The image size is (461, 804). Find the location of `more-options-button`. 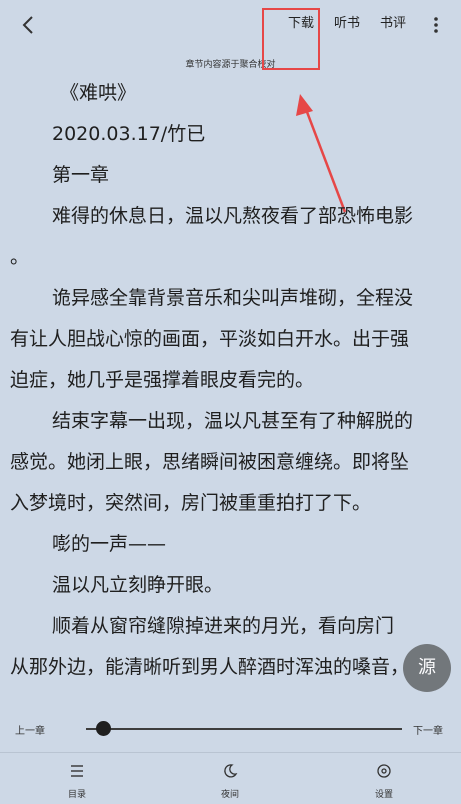

more-options-button is located at coordinates (436, 25).